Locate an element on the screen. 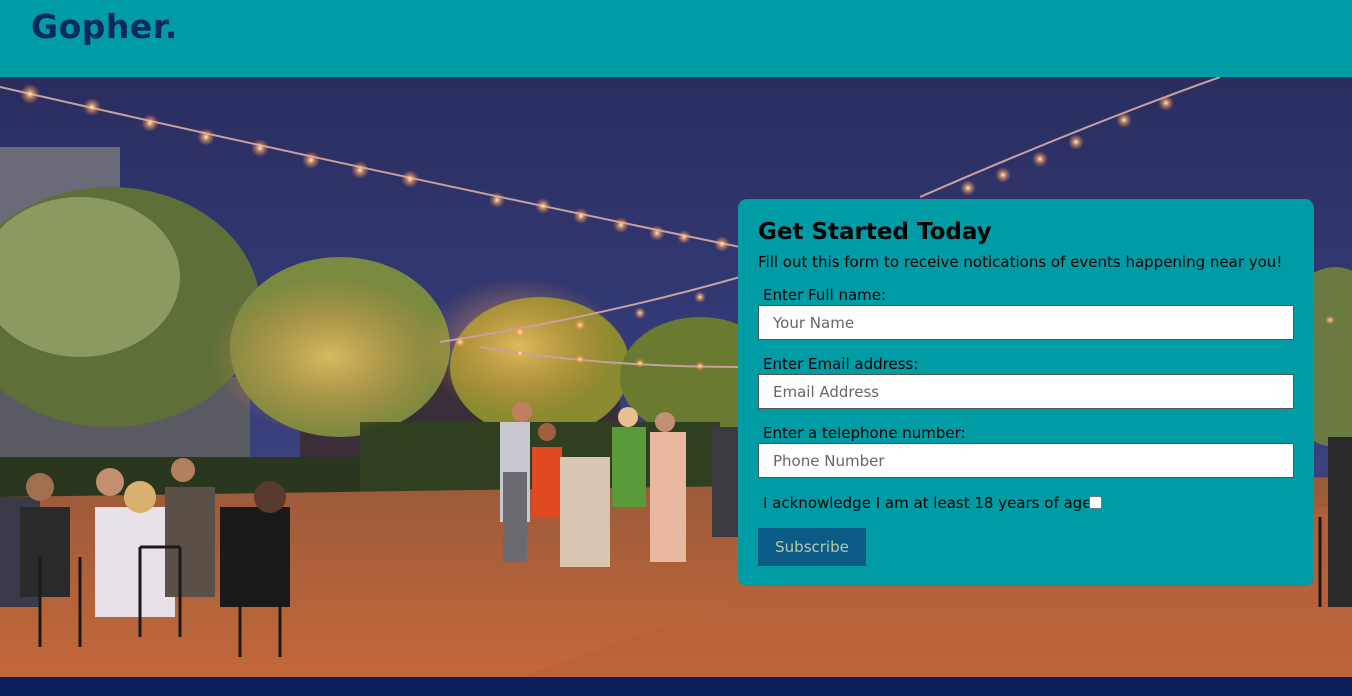  form-title: Get Started Today is located at coordinates (875, 232).